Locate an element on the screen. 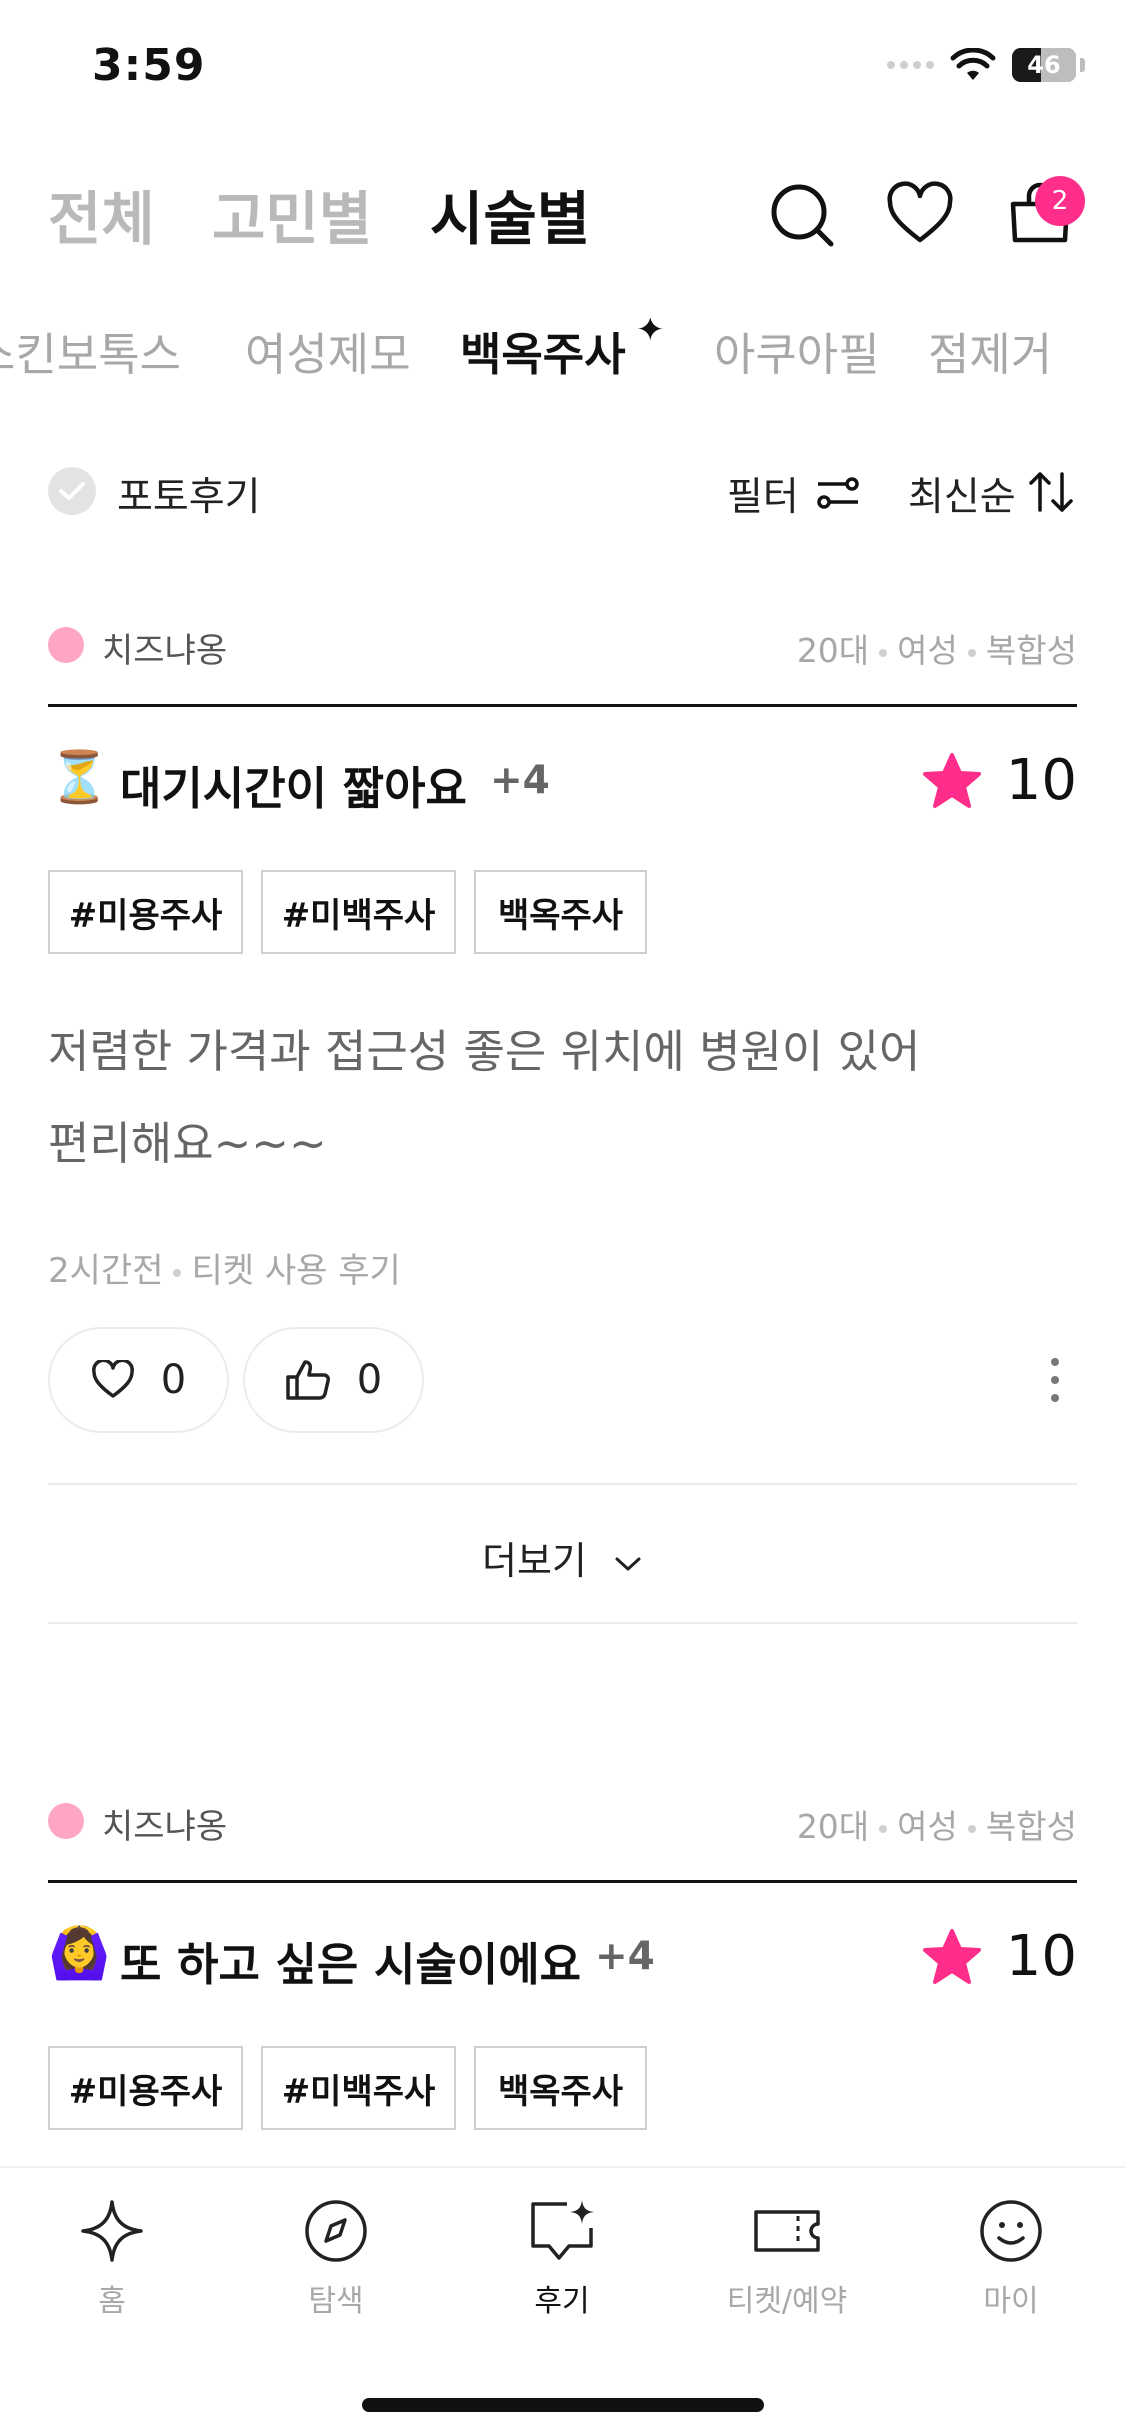 This screenshot has width=1125, height=2436. nav-home: 홈 is located at coordinates (112, 2259).